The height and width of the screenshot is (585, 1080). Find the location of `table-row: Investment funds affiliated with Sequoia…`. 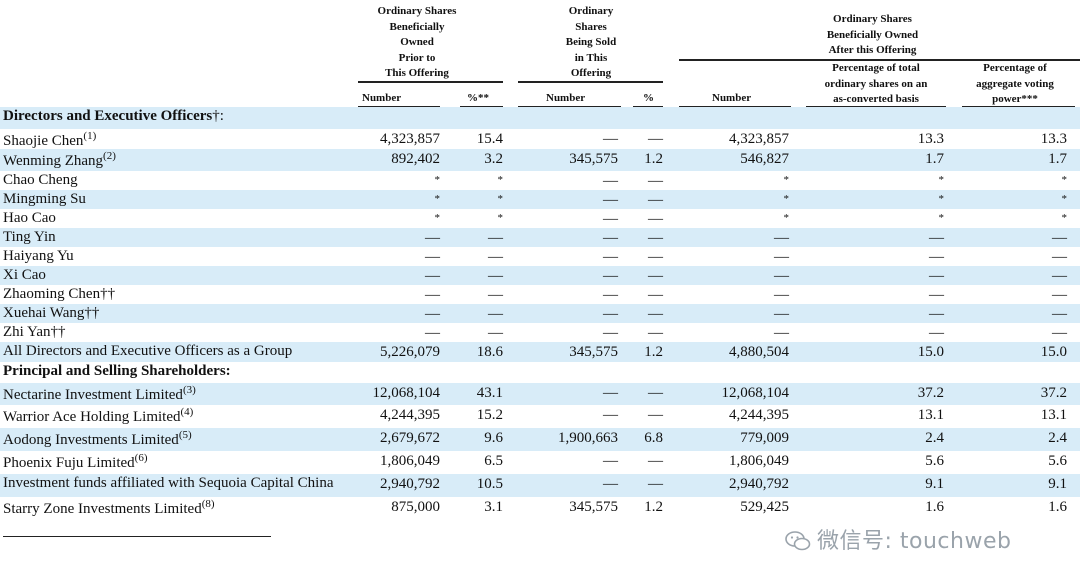

table-row: Investment funds affiliated with Sequoia… is located at coordinates (540, 485).